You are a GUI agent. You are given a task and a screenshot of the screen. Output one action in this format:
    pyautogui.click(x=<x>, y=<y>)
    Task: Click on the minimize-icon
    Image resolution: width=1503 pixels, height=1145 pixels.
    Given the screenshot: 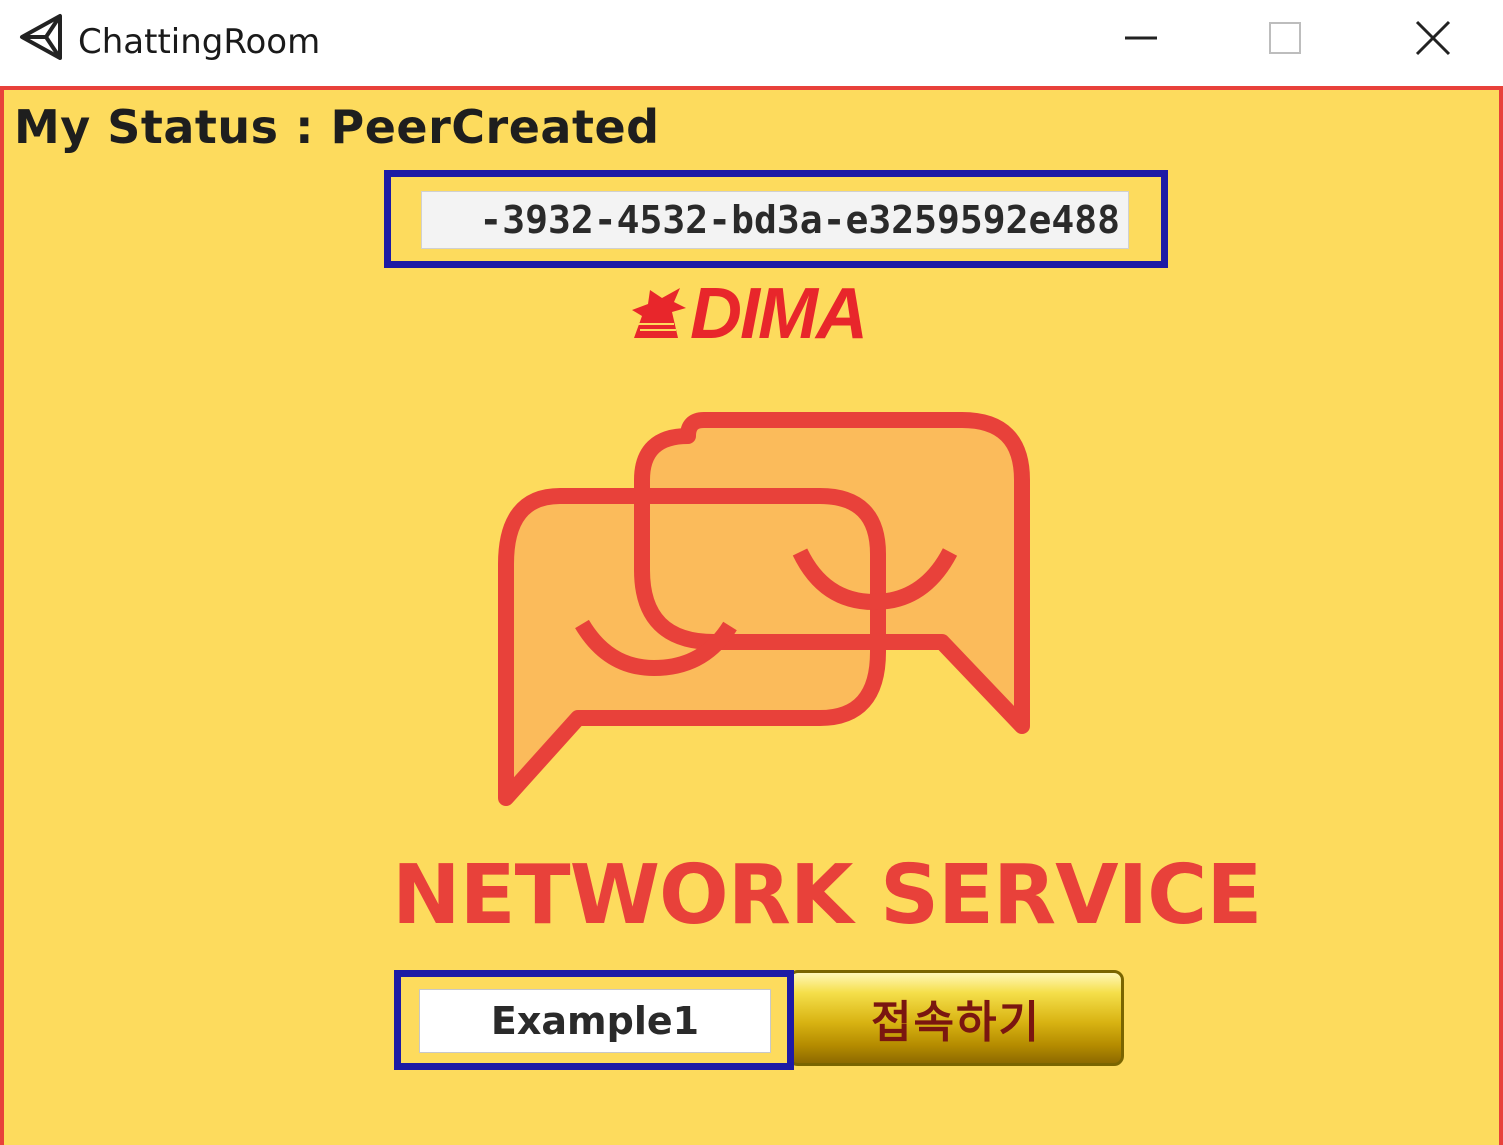 What is the action you would take?
    pyautogui.click(x=1141, y=40)
    